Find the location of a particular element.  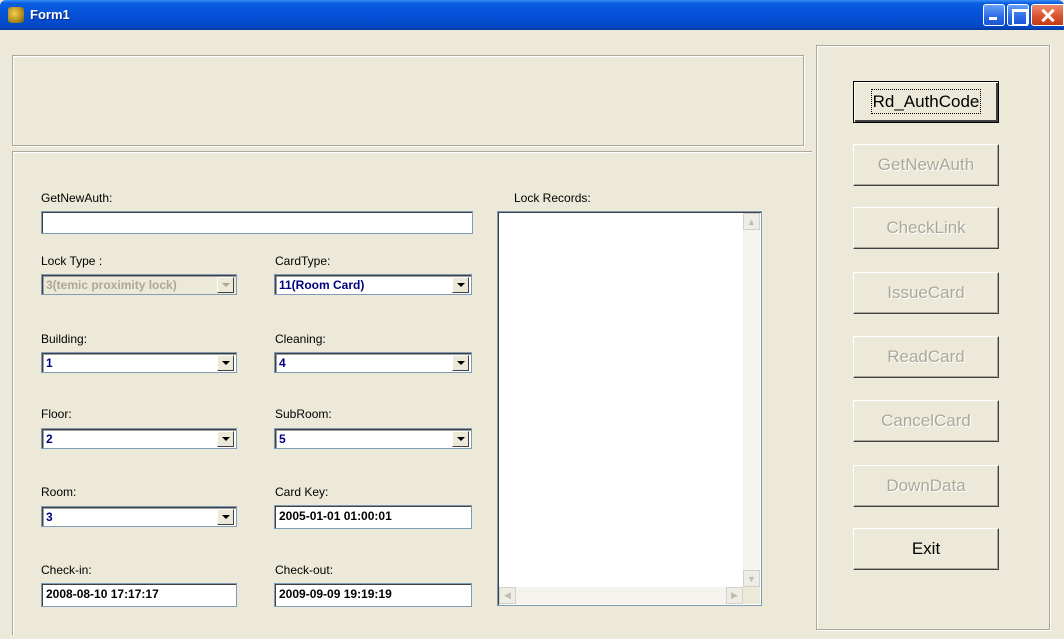

room-label: Room: is located at coordinates (59, 492).